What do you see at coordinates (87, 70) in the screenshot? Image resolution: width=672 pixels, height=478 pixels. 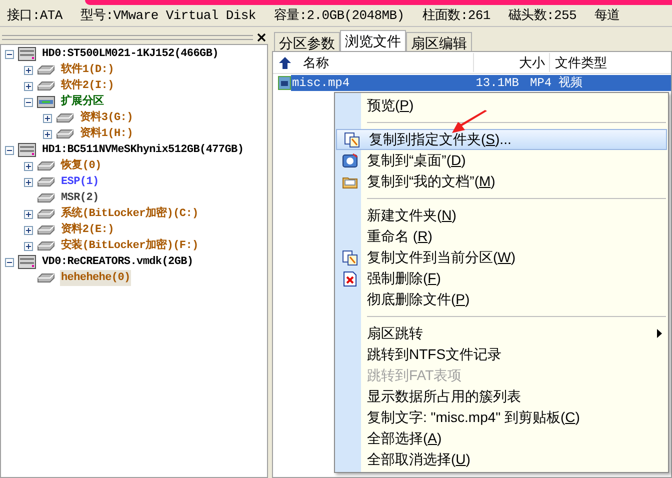 I see `tree-item: 软件1(D:)` at bounding box center [87, 70].